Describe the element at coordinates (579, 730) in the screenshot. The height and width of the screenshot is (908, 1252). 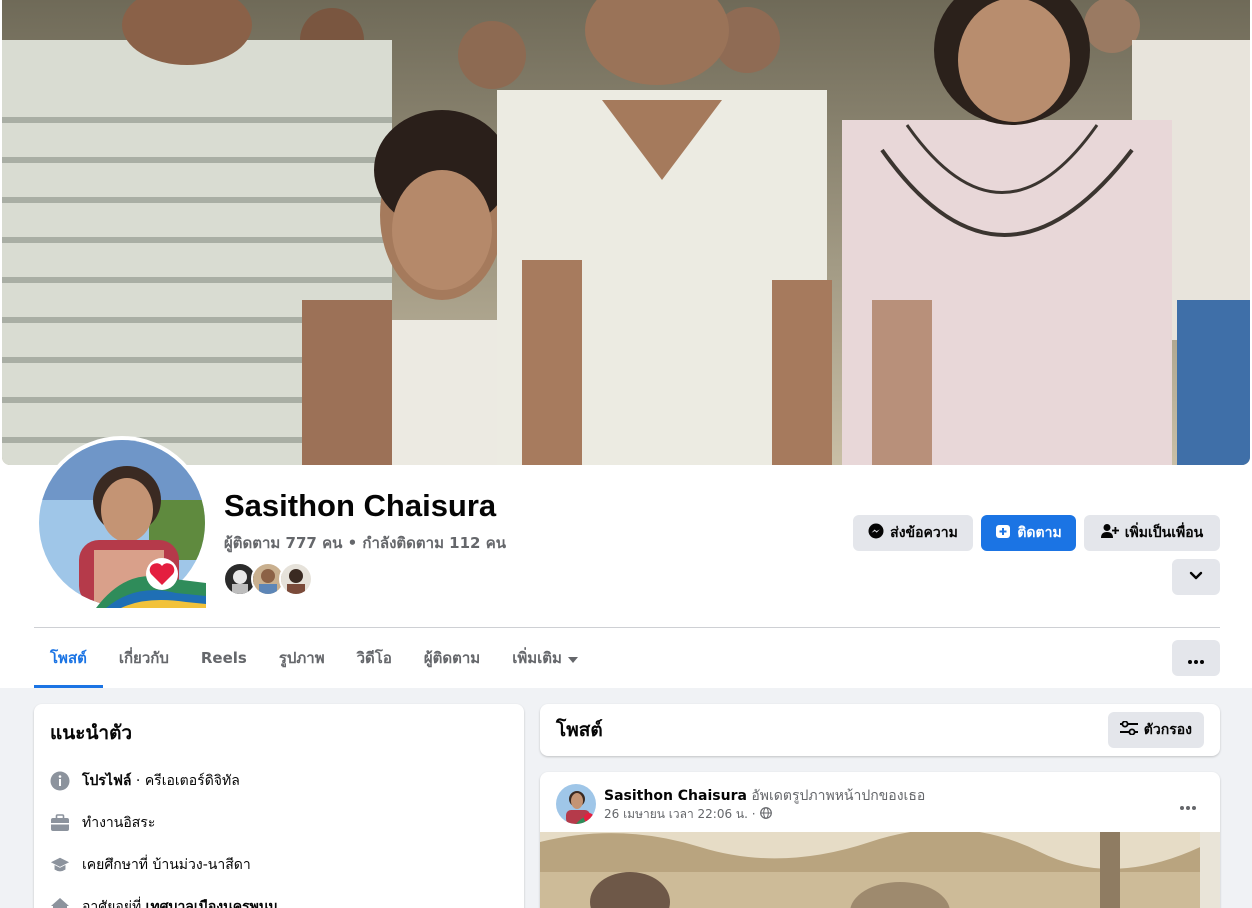
I see `posts-title: โพสต์` at that location.